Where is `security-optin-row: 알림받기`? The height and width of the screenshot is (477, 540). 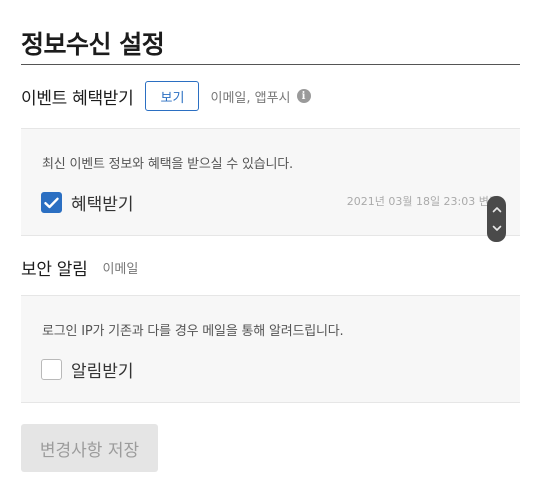 security-optin-row: 알림받기 is located at coordinates (87, 369).